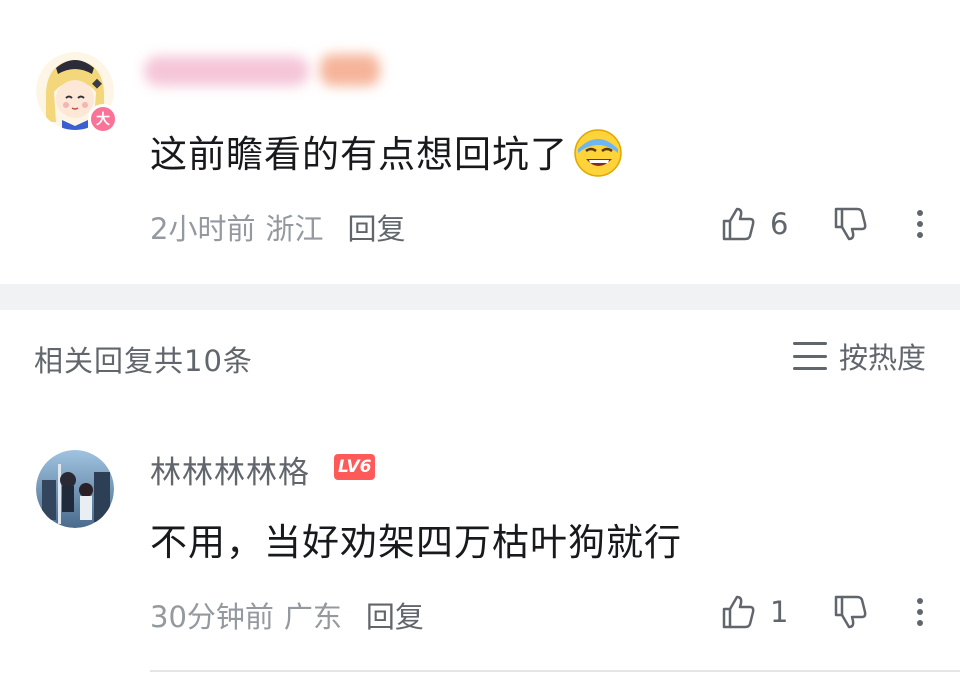 The width and height of the screenshot is (960, 674). What do you see at coordinates (809, 356) in the screenshot?
I see `sort-lines-icon` at bounding box center [809, 356].